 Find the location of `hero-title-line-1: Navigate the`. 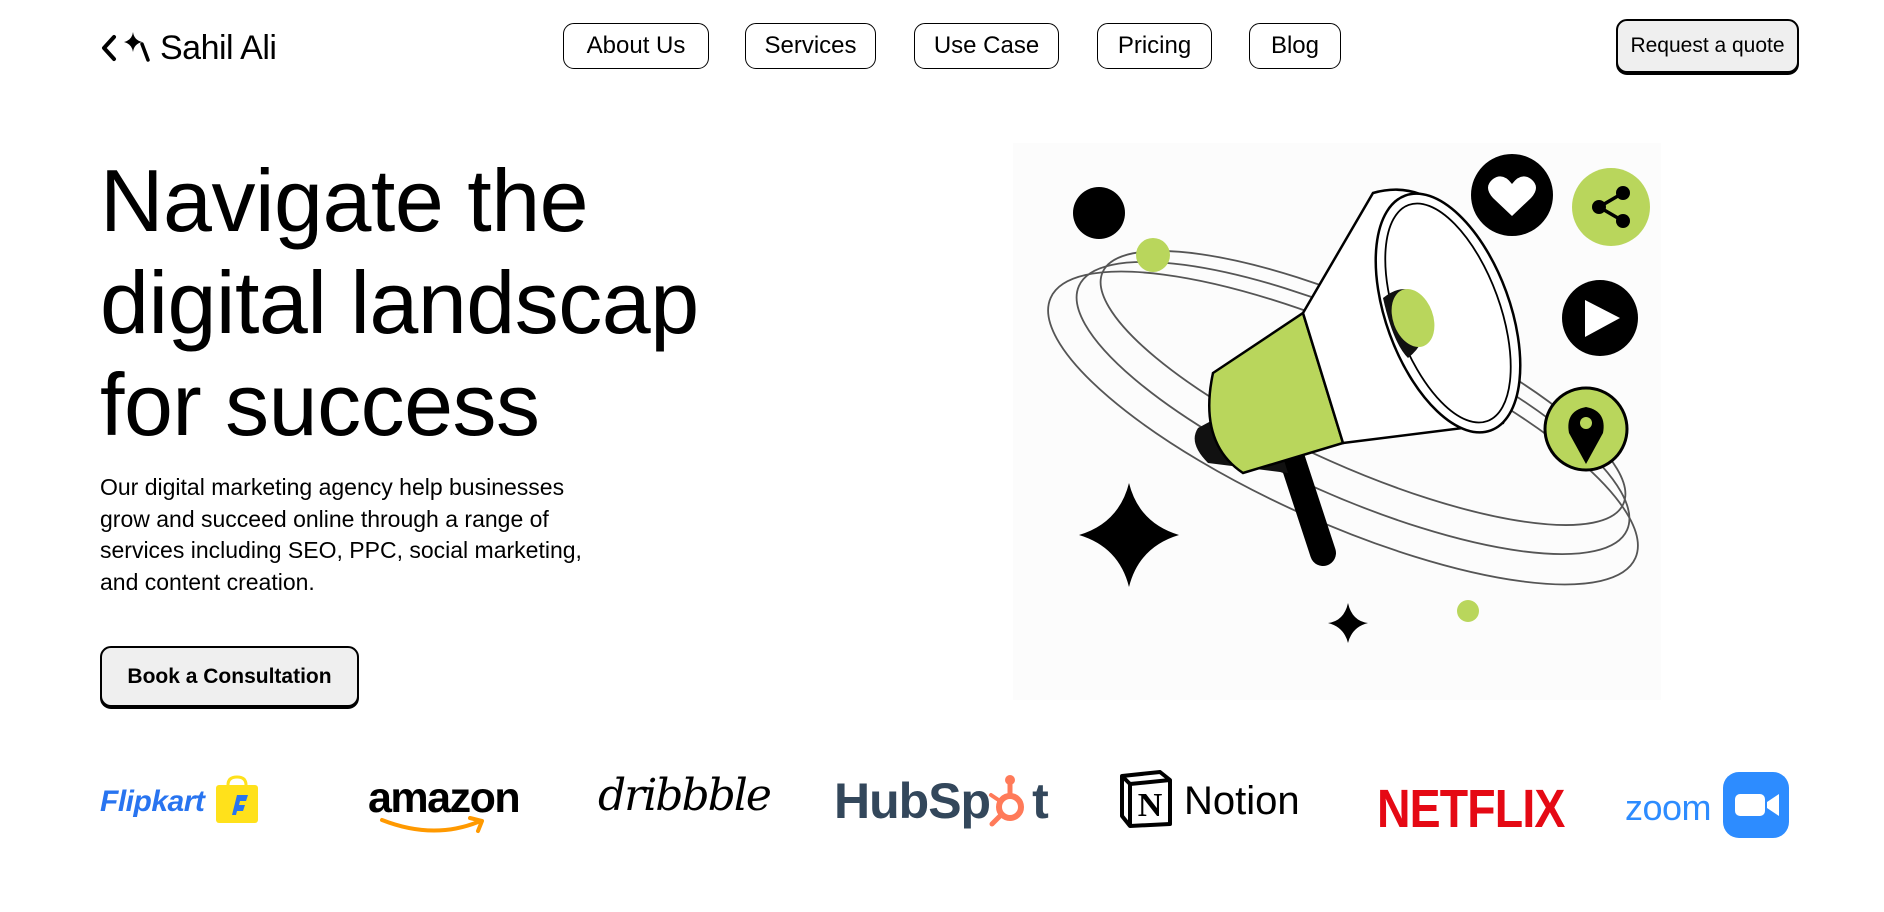

hero-title-line-1: Navigate the is located at coordinates (344, 200).